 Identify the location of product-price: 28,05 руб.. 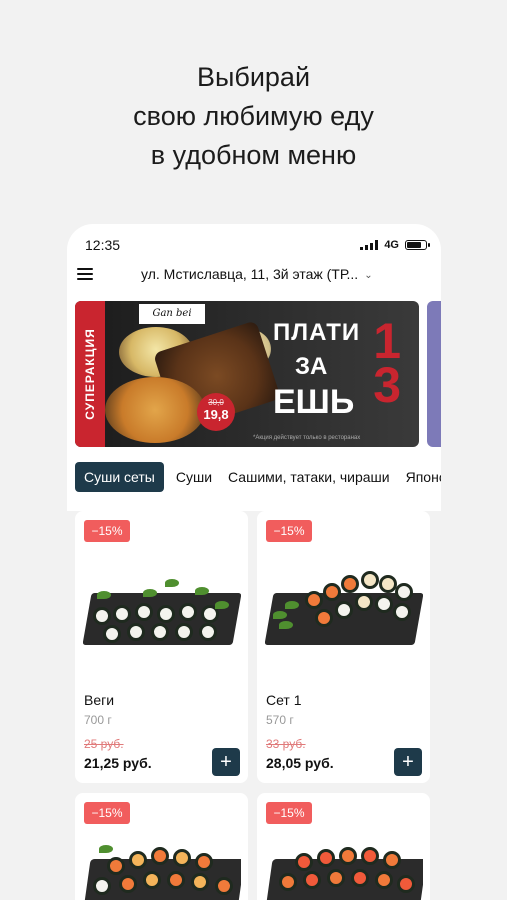
(300, 763).